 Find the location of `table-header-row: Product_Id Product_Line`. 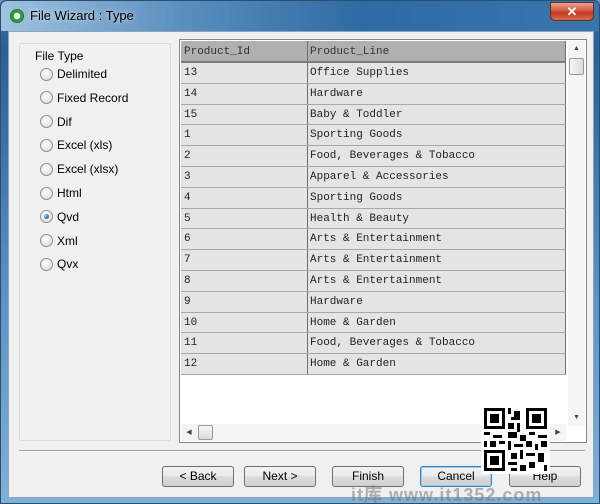

table-header-row: Product_Id Product_Line is located at coordinates (373, 52).